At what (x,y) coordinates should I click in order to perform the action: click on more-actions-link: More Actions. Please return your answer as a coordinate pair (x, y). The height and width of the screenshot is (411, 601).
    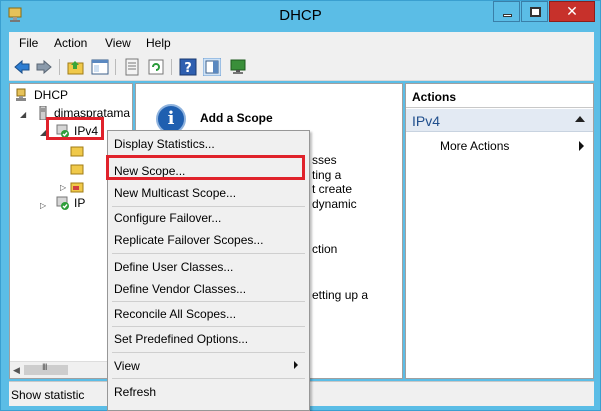
    Looking at the image, I should click on (474, 146).